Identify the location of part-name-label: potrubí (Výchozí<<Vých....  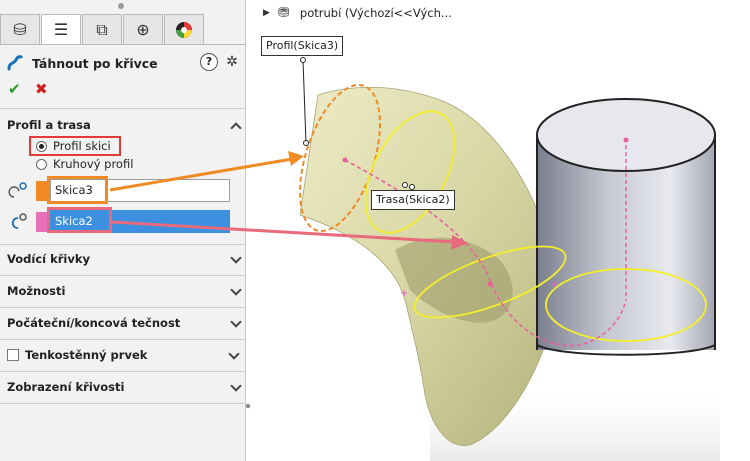
(375, 13).